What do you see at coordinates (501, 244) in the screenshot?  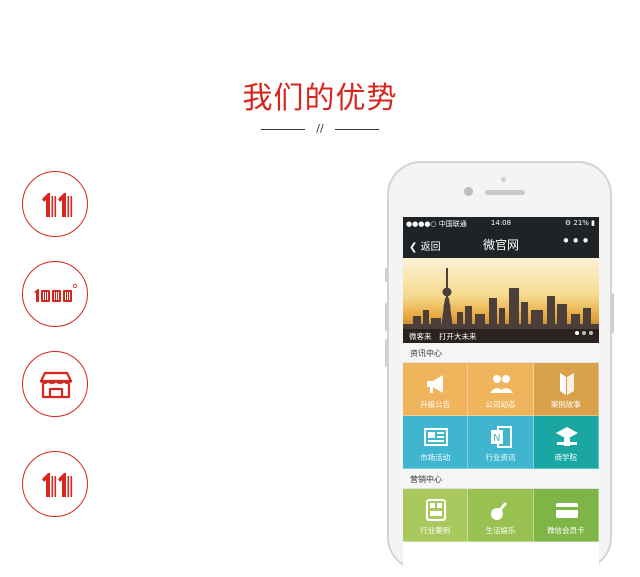 I see `nav-bar: ❮ 返回 微官网 •••` at bounding box center [501, 244].